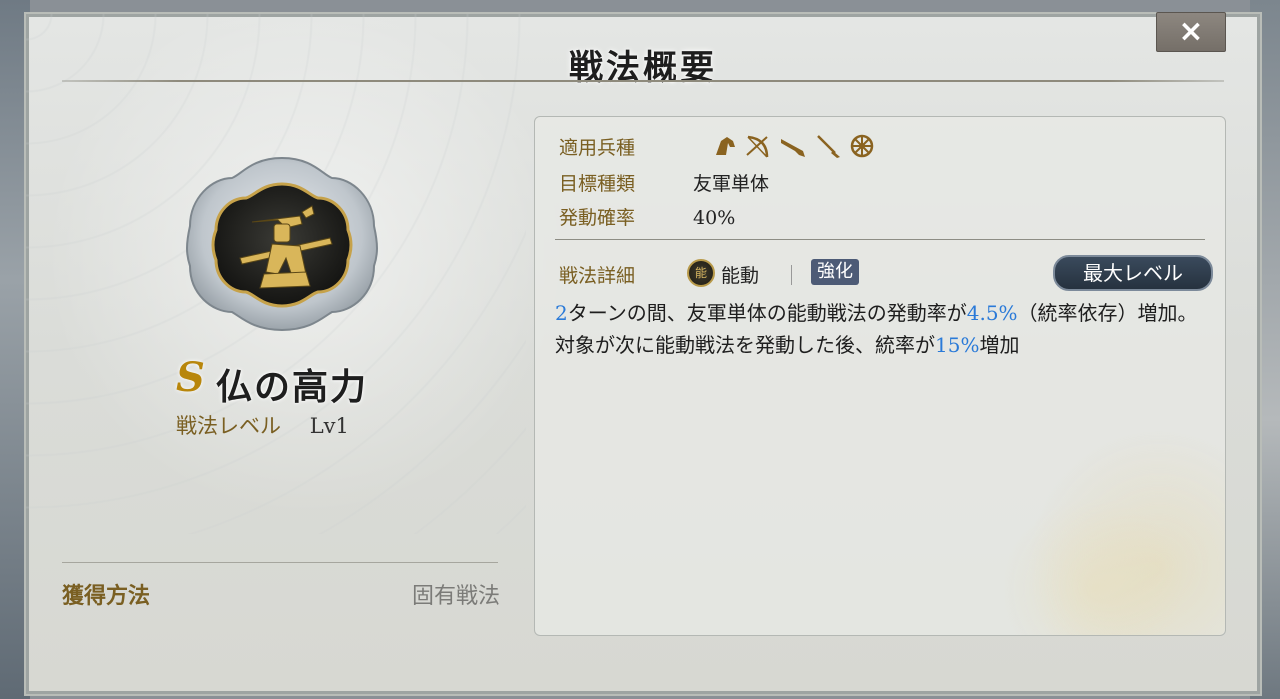  I want to click on rate-label: 発動確率, so click(597, 218).